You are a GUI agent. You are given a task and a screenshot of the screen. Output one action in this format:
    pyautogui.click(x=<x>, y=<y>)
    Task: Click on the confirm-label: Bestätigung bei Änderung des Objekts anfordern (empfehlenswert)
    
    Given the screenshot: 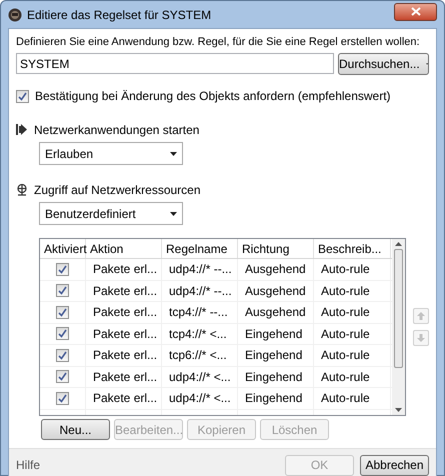 What is the action you would take?
    pyautogui.click(x=213, y=96)
    